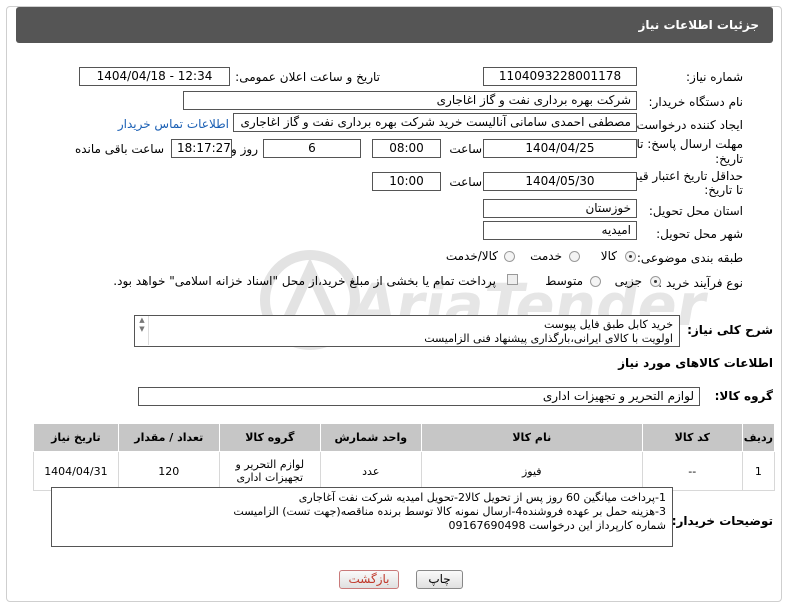 The image size is (788, 606). I want to click on general-desc-line-1: خرید کابل طبق فایل پیوست, so click(608, 324).